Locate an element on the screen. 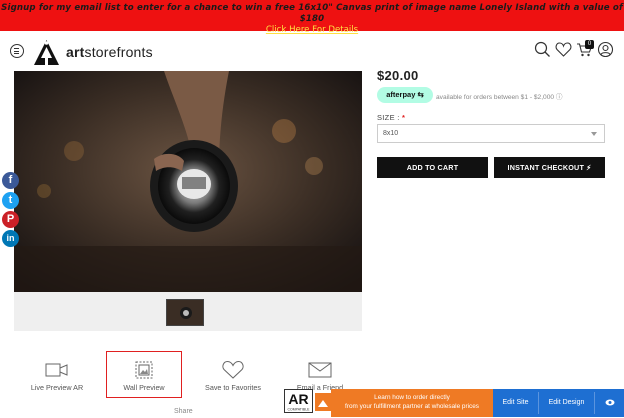  afterpay-badge: afterpay ⇆ is located at coordinates (405, 95).